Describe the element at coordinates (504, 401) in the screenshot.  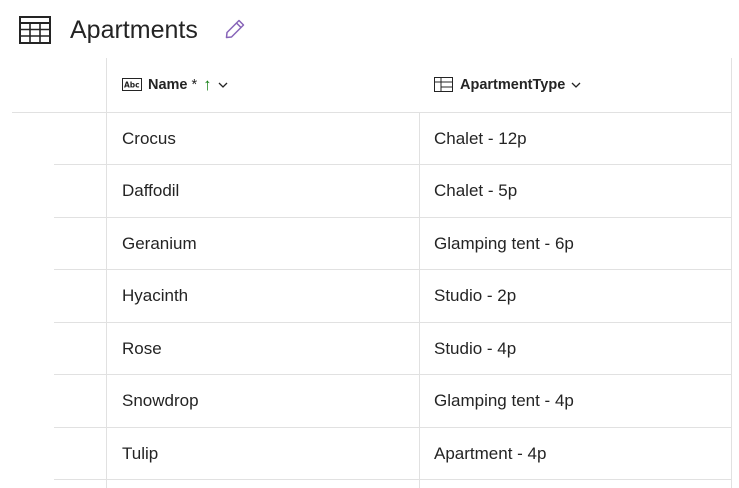
I see `cell-apartmenttype: Glamping tent - 4p` at that location.